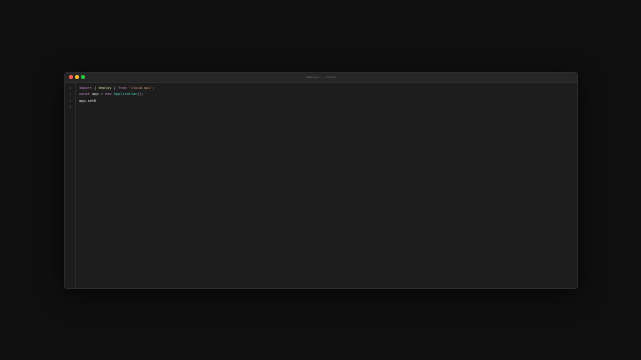  Describe the element at coordinates (140, 94) in the screenshot. I see `code-token: ();` at that location.